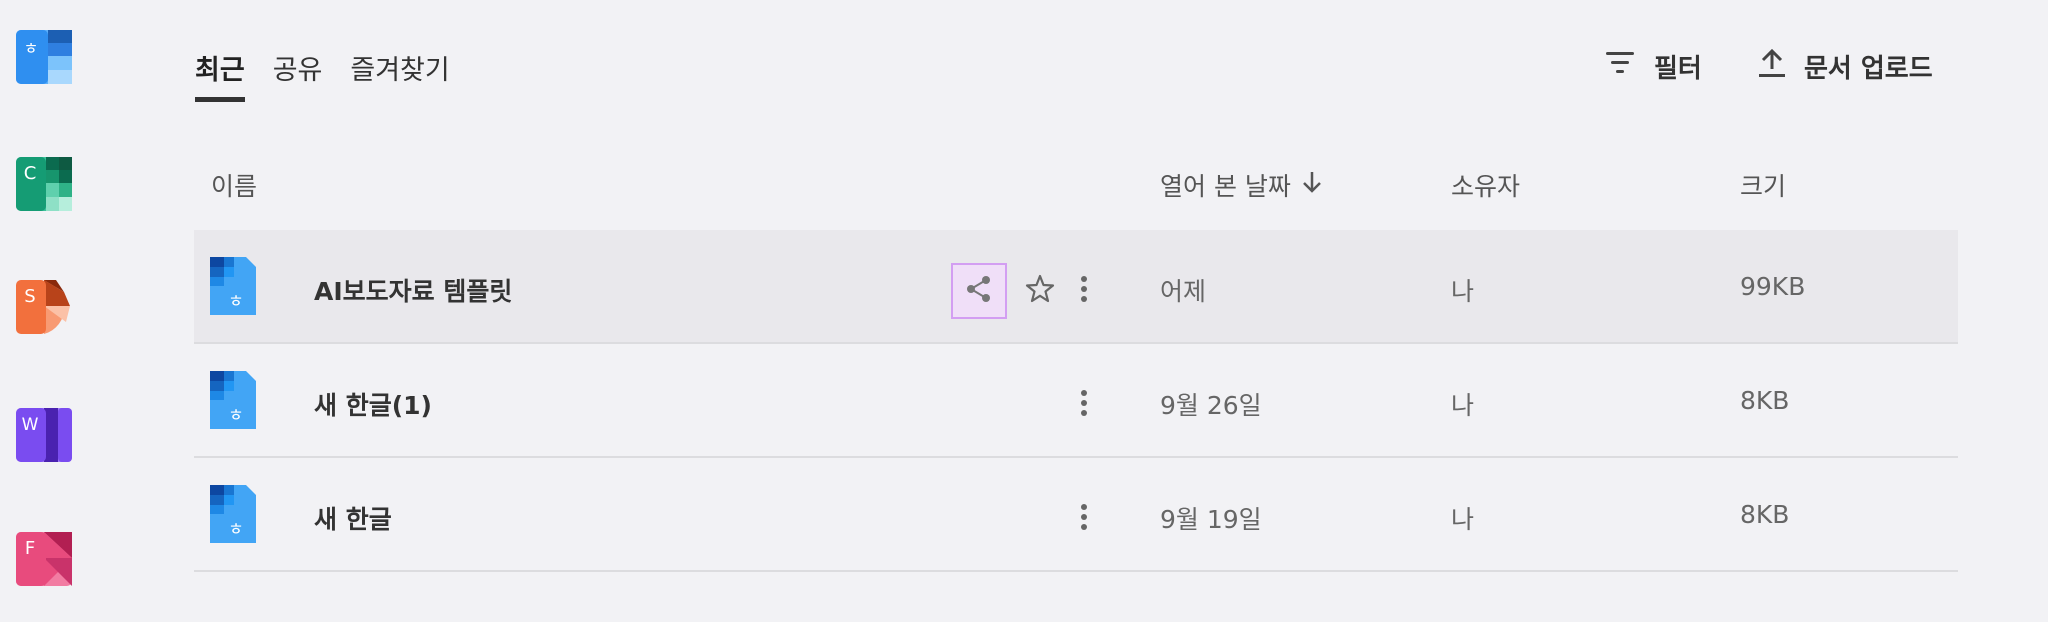  I want to click on favorite-button, so click(1040, 291).